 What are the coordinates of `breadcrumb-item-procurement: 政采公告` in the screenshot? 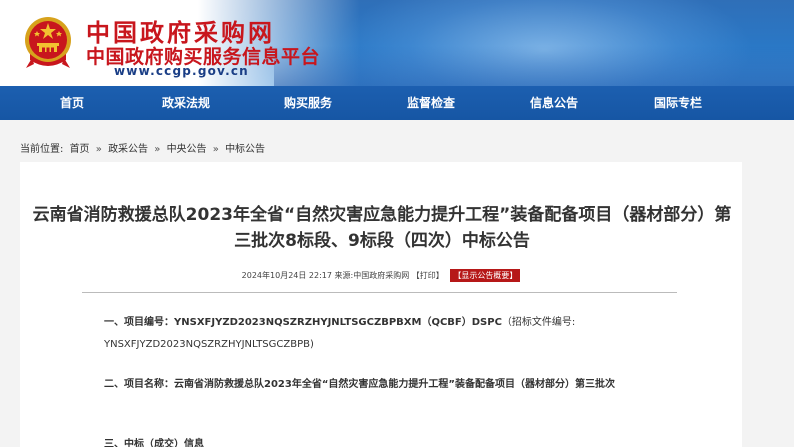 It's located at (128, 149).